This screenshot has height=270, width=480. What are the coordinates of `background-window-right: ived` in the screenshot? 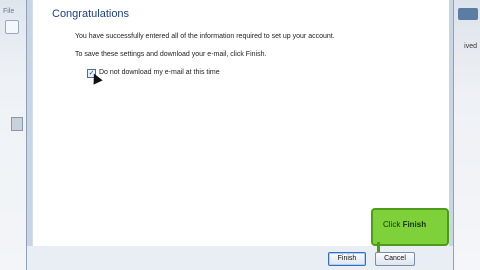 It's located at (465, 135).